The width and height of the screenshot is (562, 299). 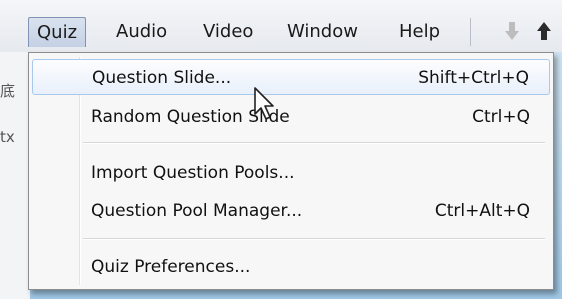 I want to click on mouse-pointer-icon, so click(x=264, y=103).